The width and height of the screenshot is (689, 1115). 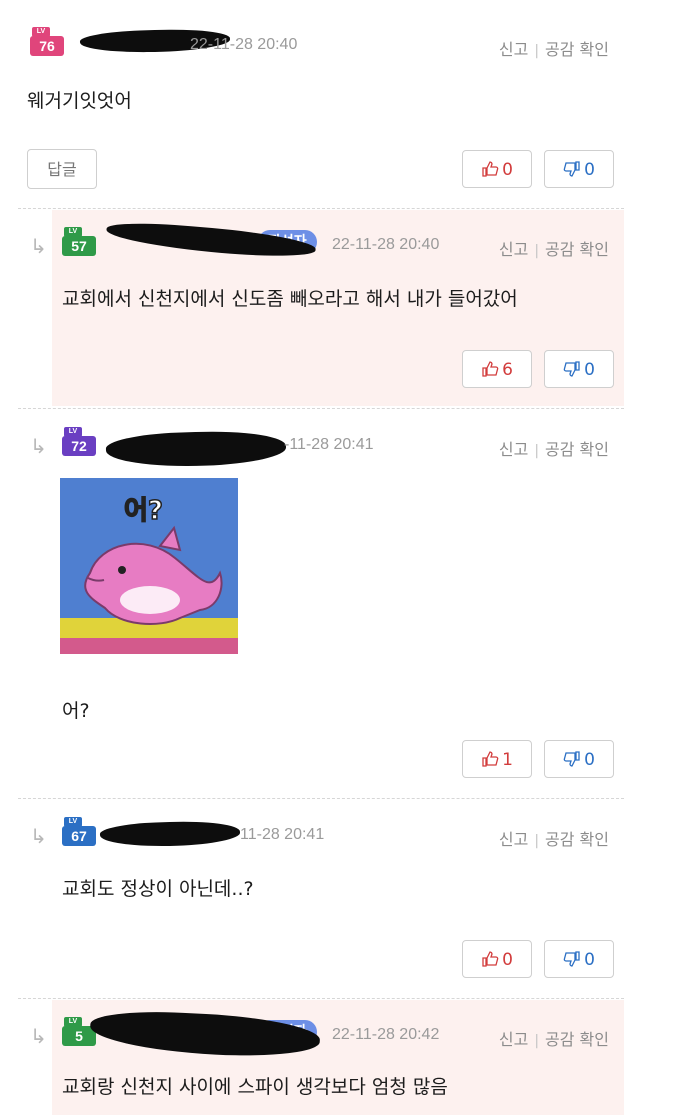 What do you see at coordinates (143, 511) in the screenshot?
I see `sticker-caption: 어?` at bounding box center [143, 511].